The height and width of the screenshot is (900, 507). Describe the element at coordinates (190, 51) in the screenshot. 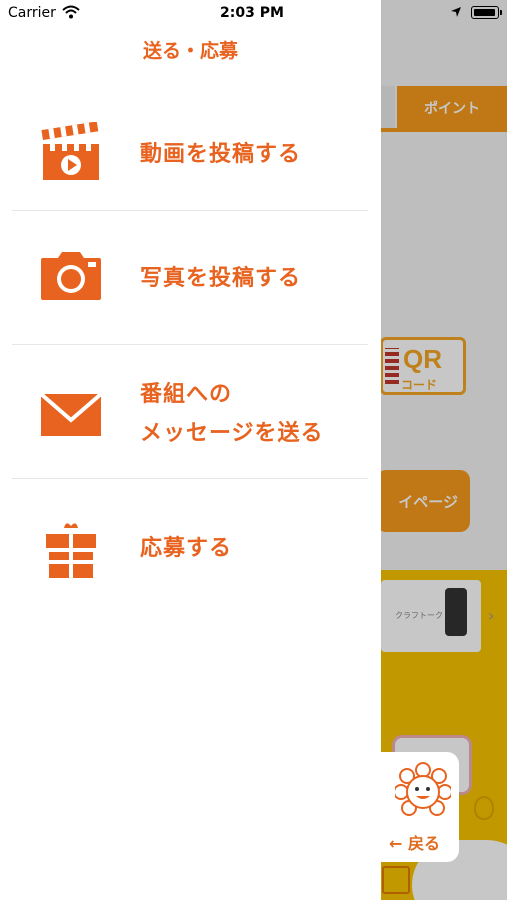

I see `drawer-title: 送る・応募` at that location.